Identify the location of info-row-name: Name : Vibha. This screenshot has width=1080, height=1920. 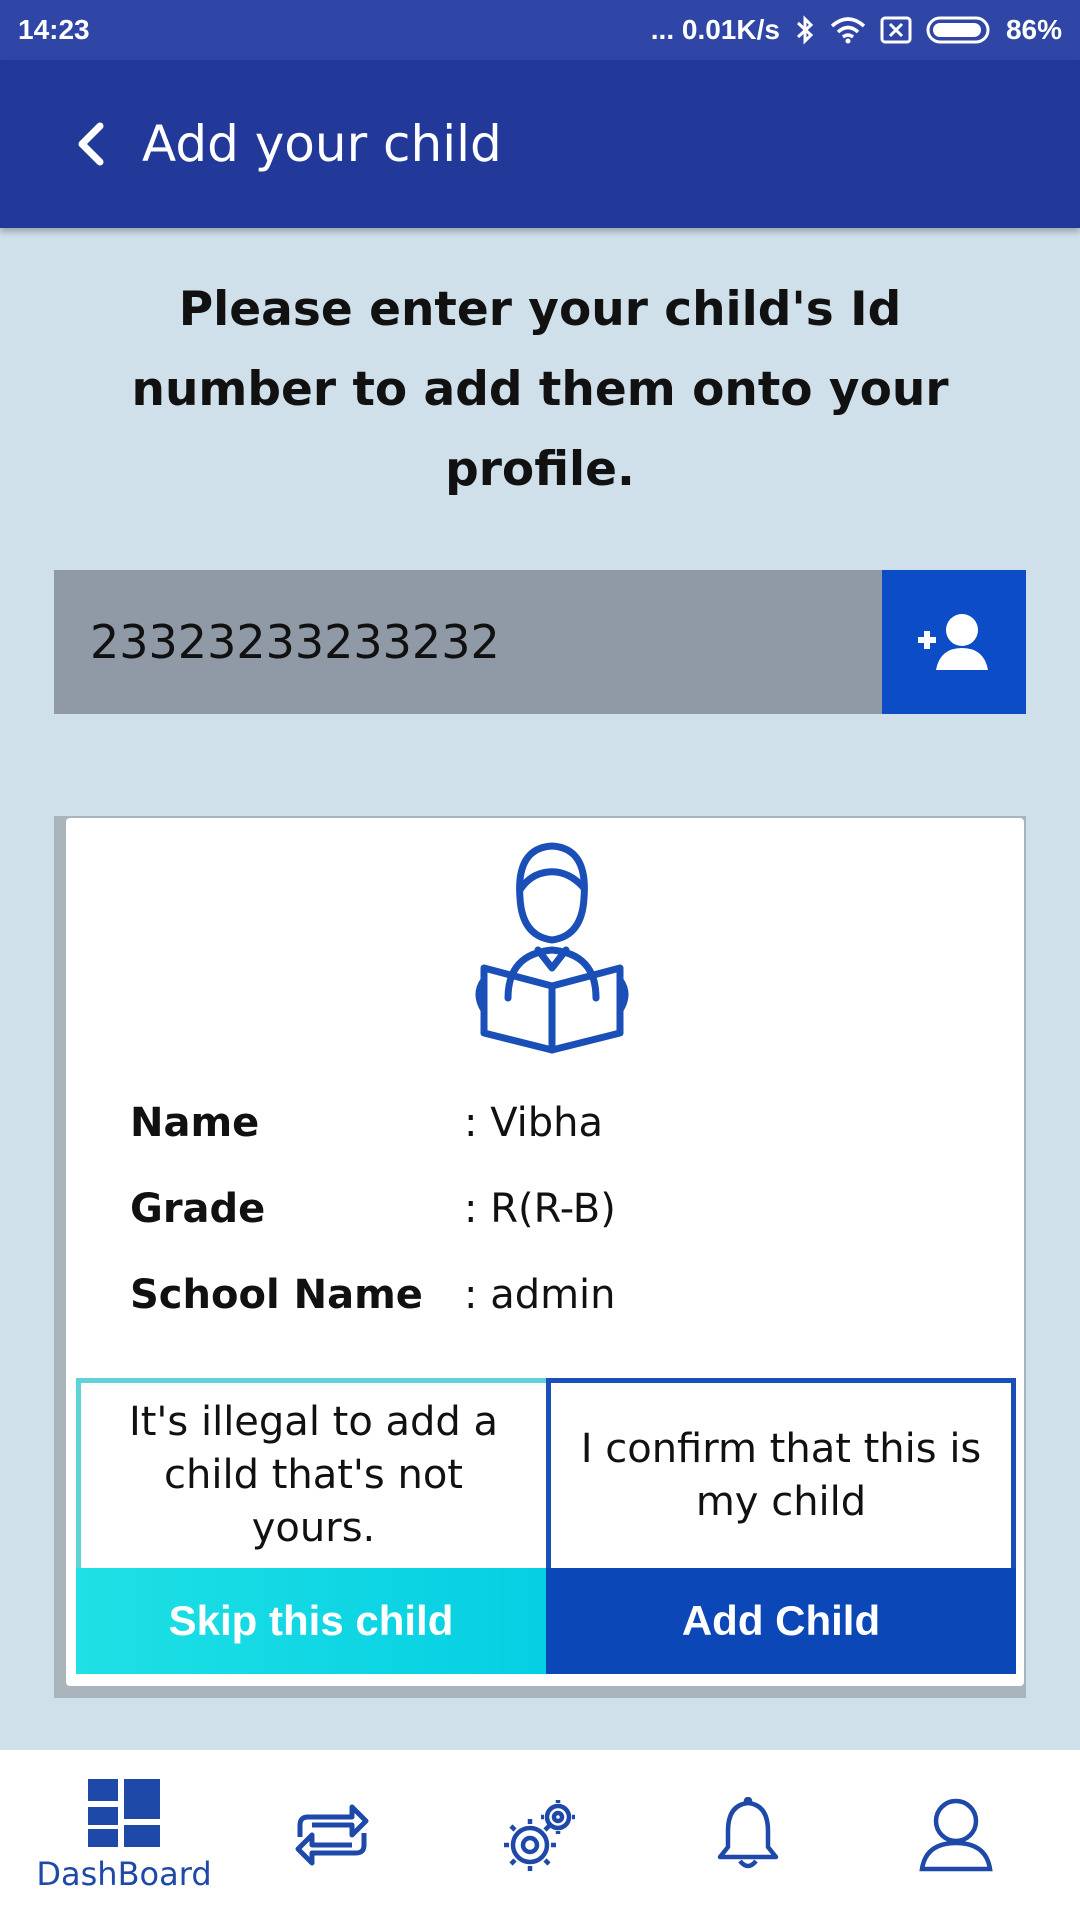
(560, 1123).